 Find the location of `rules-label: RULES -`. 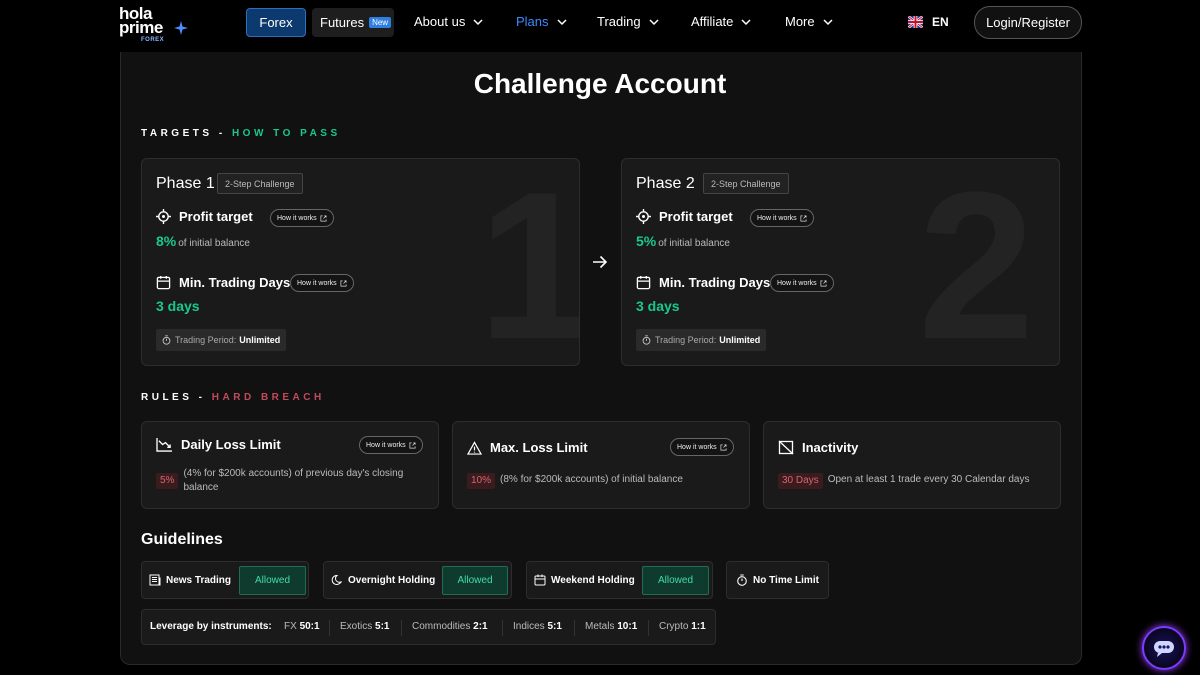

rules-label: RULES - is located at coordinates (176, 397).